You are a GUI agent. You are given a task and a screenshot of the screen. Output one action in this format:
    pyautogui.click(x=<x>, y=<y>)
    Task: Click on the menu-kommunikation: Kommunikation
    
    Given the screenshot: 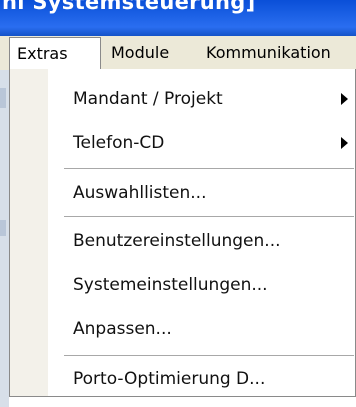 What is the action you would take?
    pyautogui.click(x=268, y=53)
    